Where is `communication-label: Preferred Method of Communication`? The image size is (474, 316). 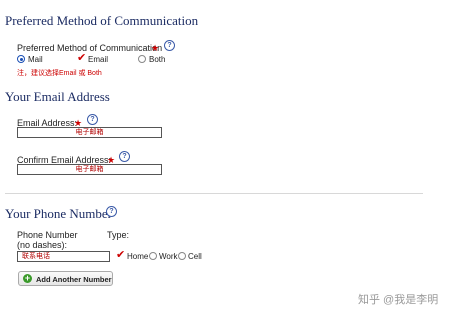
communication-label: Preferred Method of Communication is located at coordinates (90, 48).